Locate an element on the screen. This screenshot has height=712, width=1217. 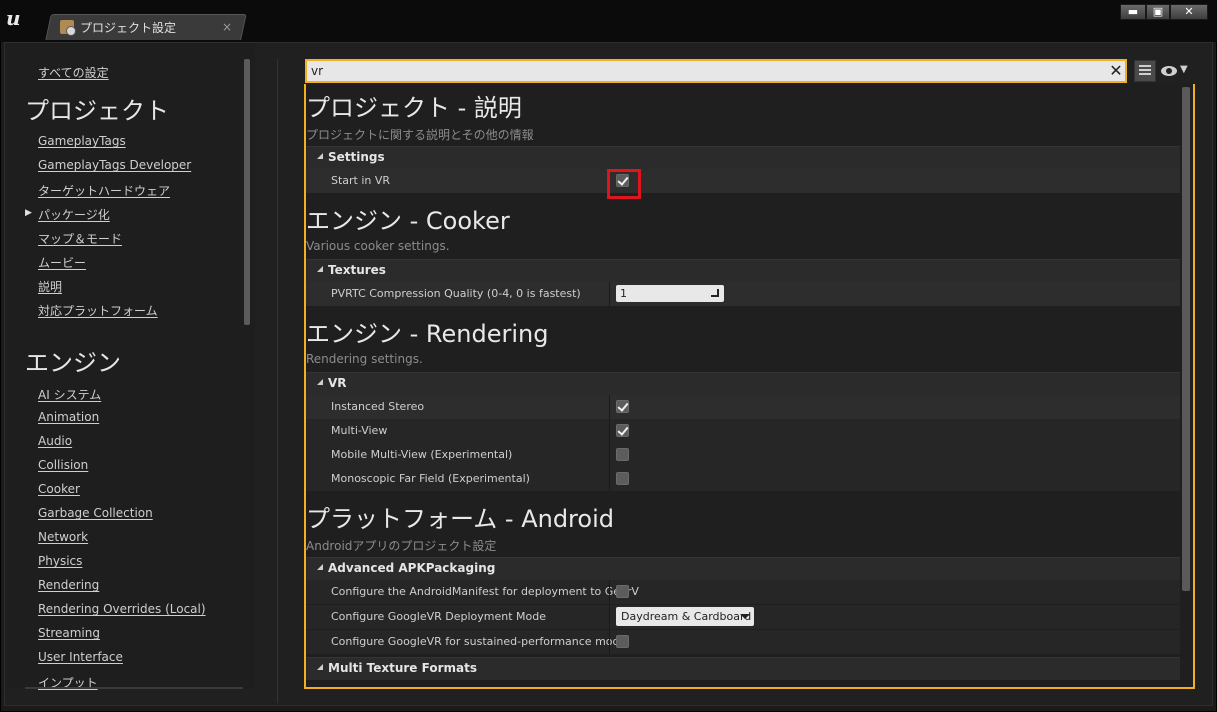
googlevr-sustained-performance-checkbox is located at coordinates (622, 641).